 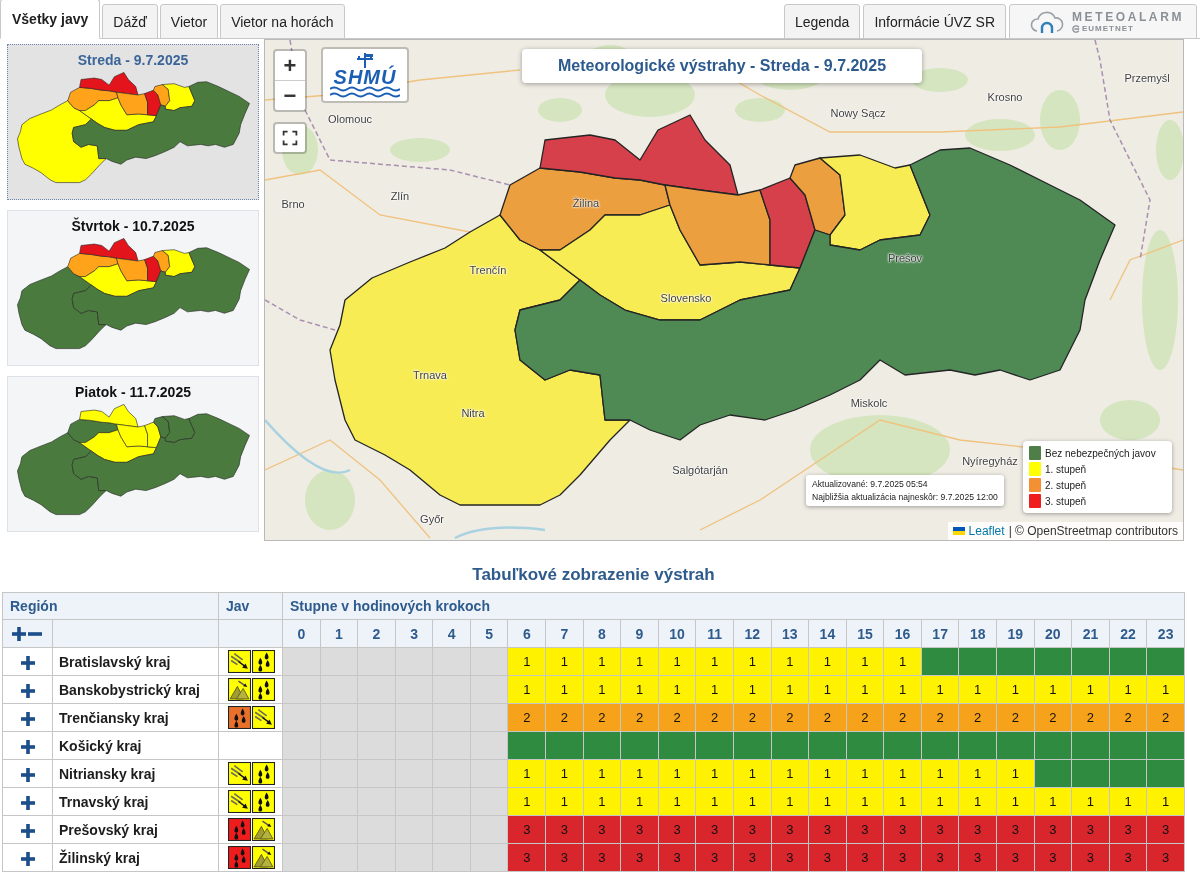 I want to click on day-card: Piatok - 11.7.2025, so click(x=133, y=454).